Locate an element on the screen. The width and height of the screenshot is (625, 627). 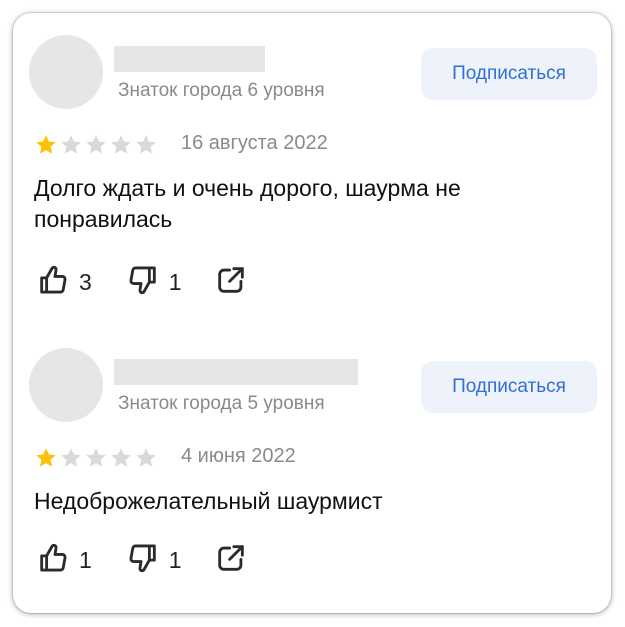
review-actions: 3 1 is located at coordinates (142, 282).